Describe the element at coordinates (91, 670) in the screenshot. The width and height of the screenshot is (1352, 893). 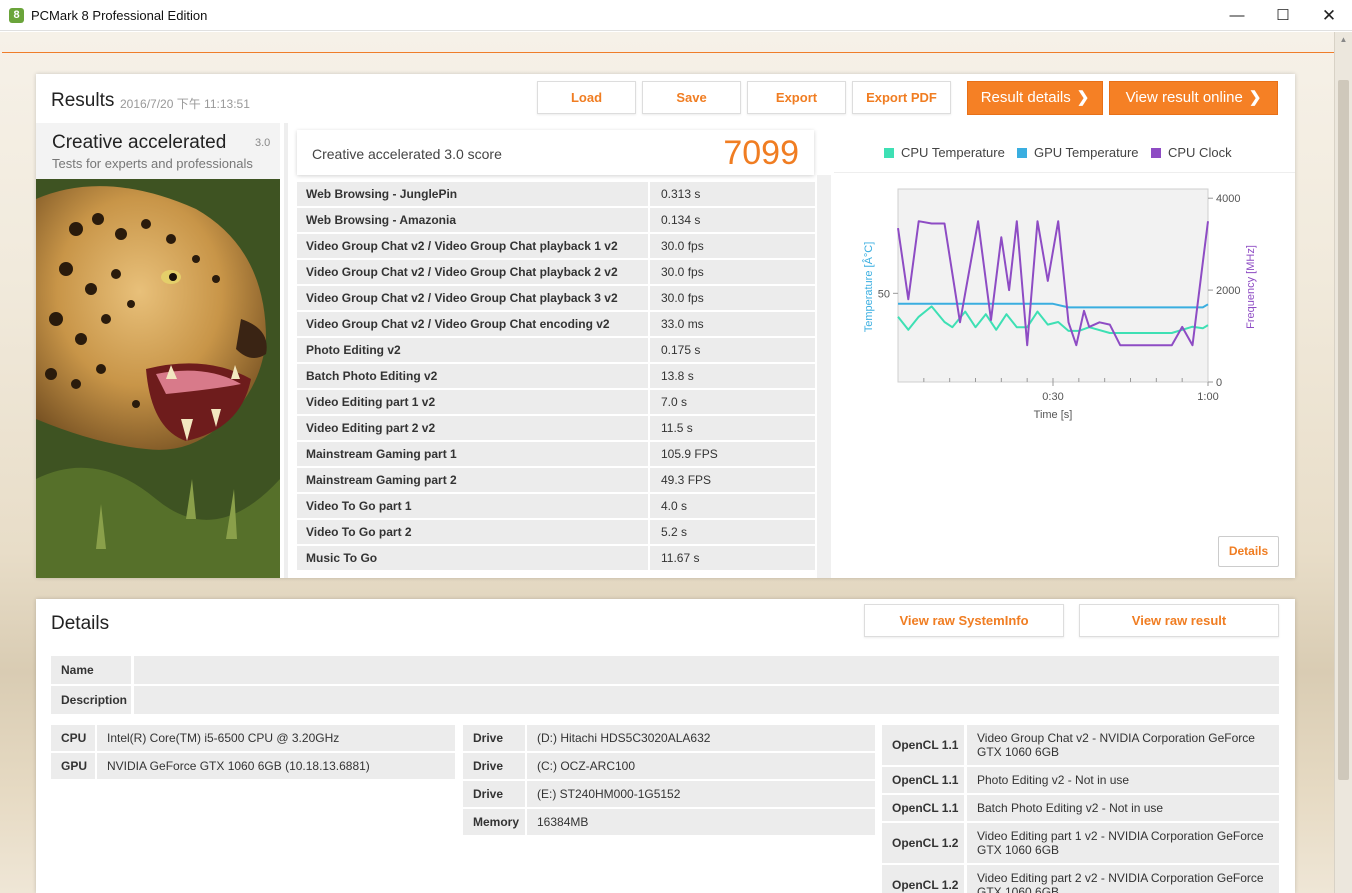
I see `name-label: Name` at that location.